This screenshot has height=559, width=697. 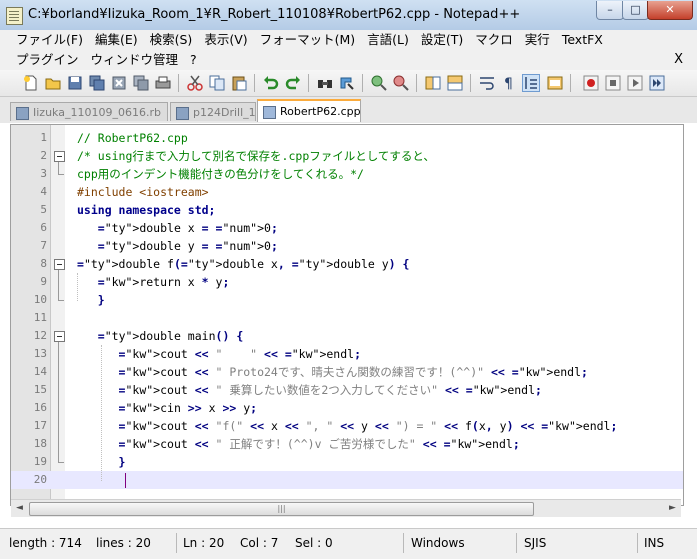 I want to click on word-wrap-icon, so click(x=487, y=83).